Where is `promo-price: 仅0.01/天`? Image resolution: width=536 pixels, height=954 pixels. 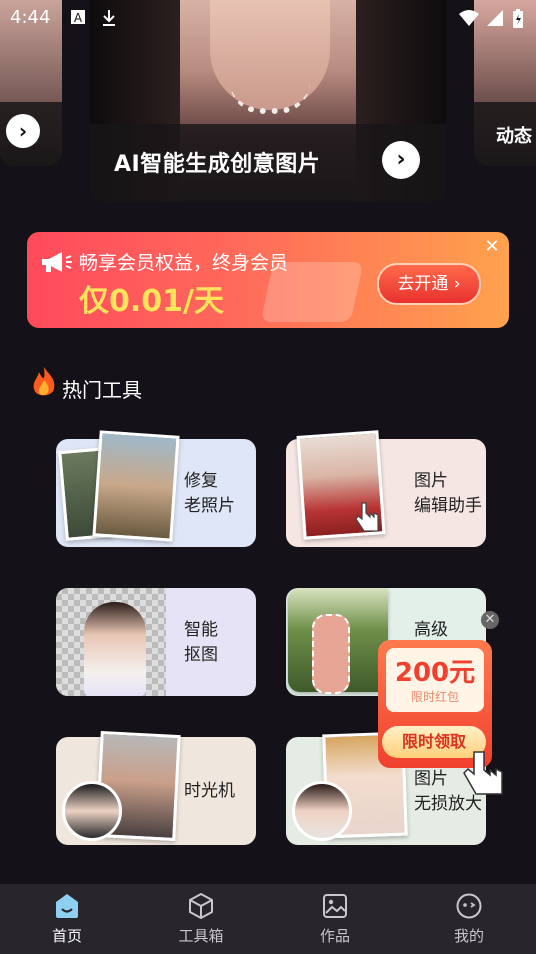 promo-price: 仅0.01/天 is located at coordinates (151, 301).